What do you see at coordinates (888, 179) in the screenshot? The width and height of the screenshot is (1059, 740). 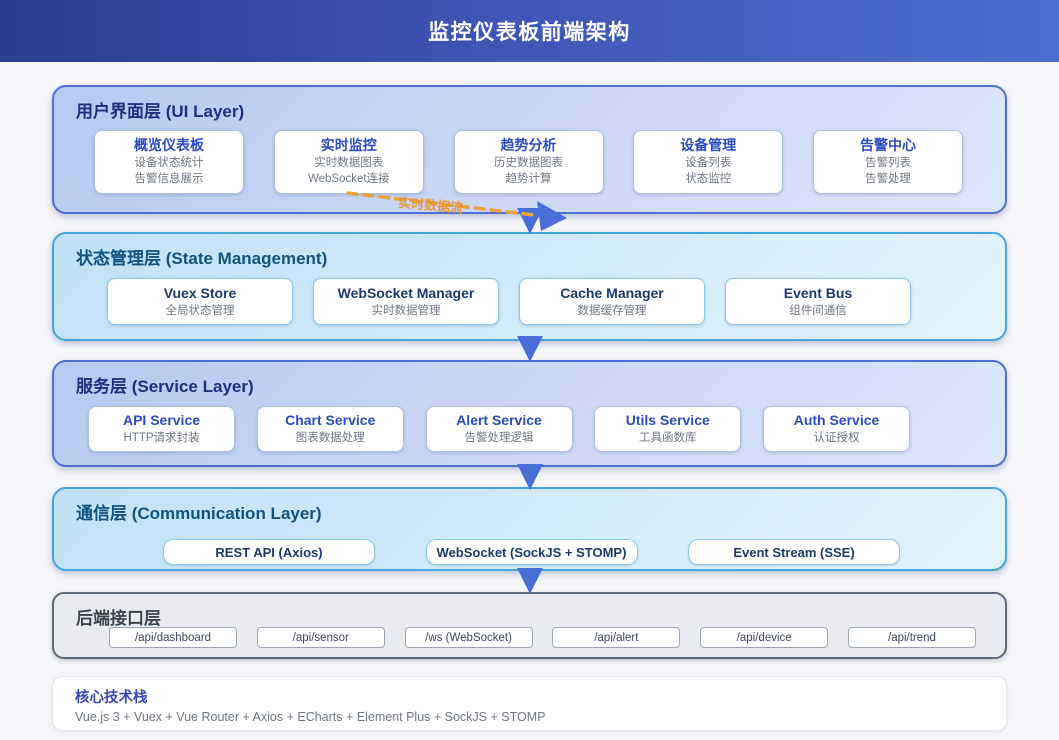 I see `card-subtitle: 告警处理` at bounding box center [888, 179].